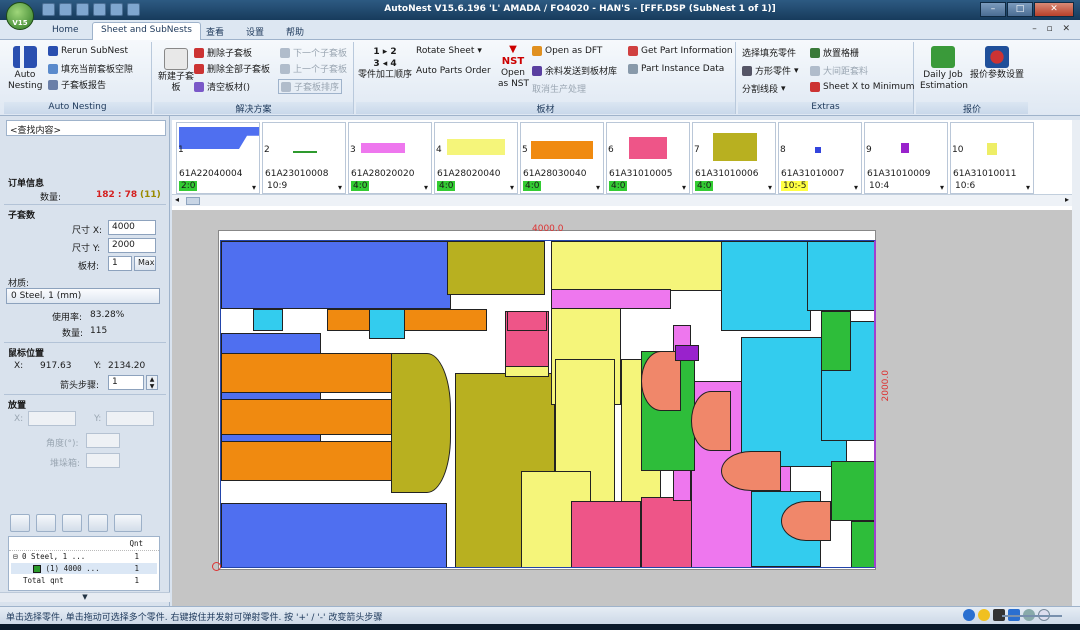 This screenshot has width=1080, height=630. Describe the element at coordinates (20, 16) in the screenshot. I see `app-menu-button: V15` at that location.